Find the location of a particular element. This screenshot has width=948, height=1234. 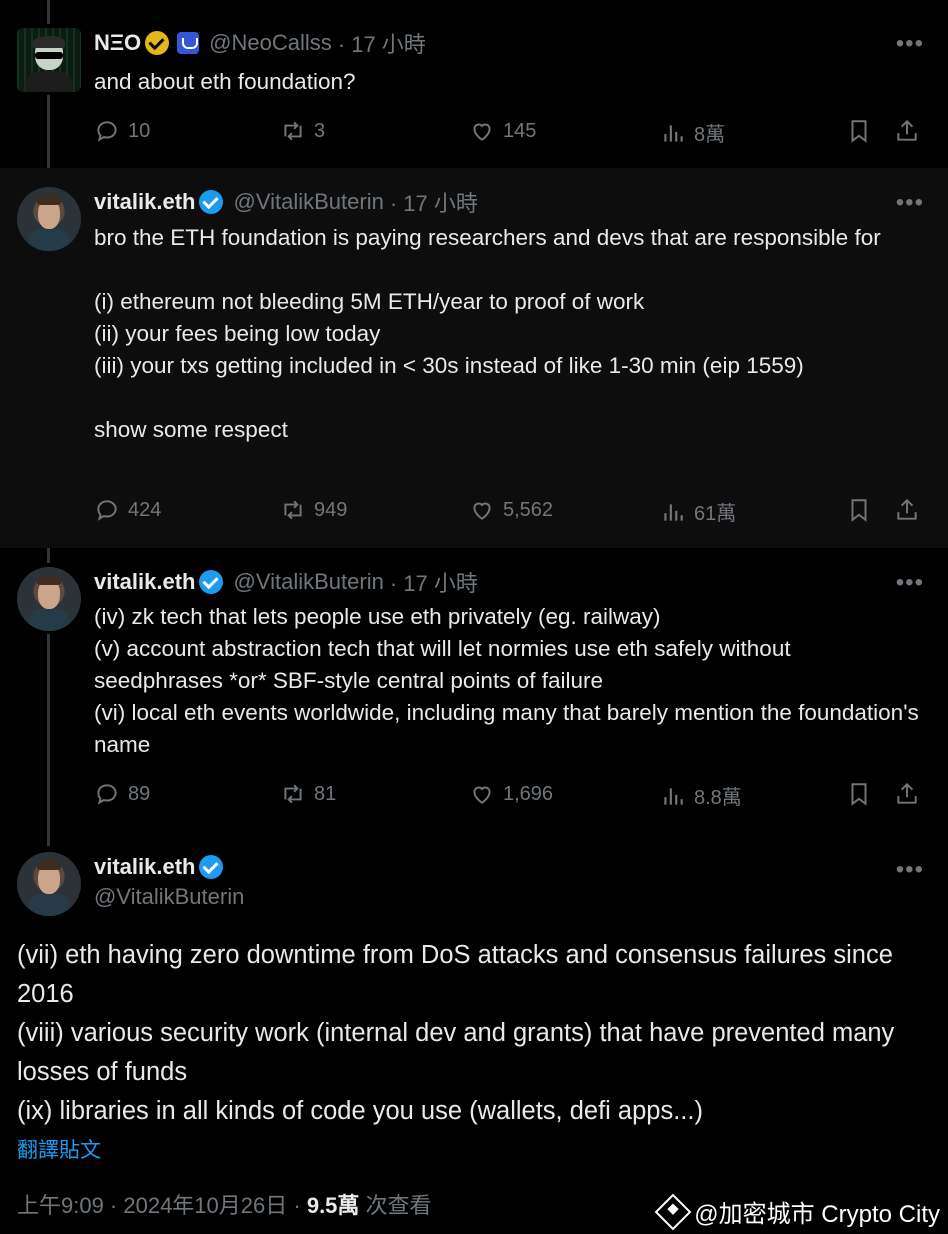

watermark: @加密城市 Crypto City is located at coordinates (797, 1211).